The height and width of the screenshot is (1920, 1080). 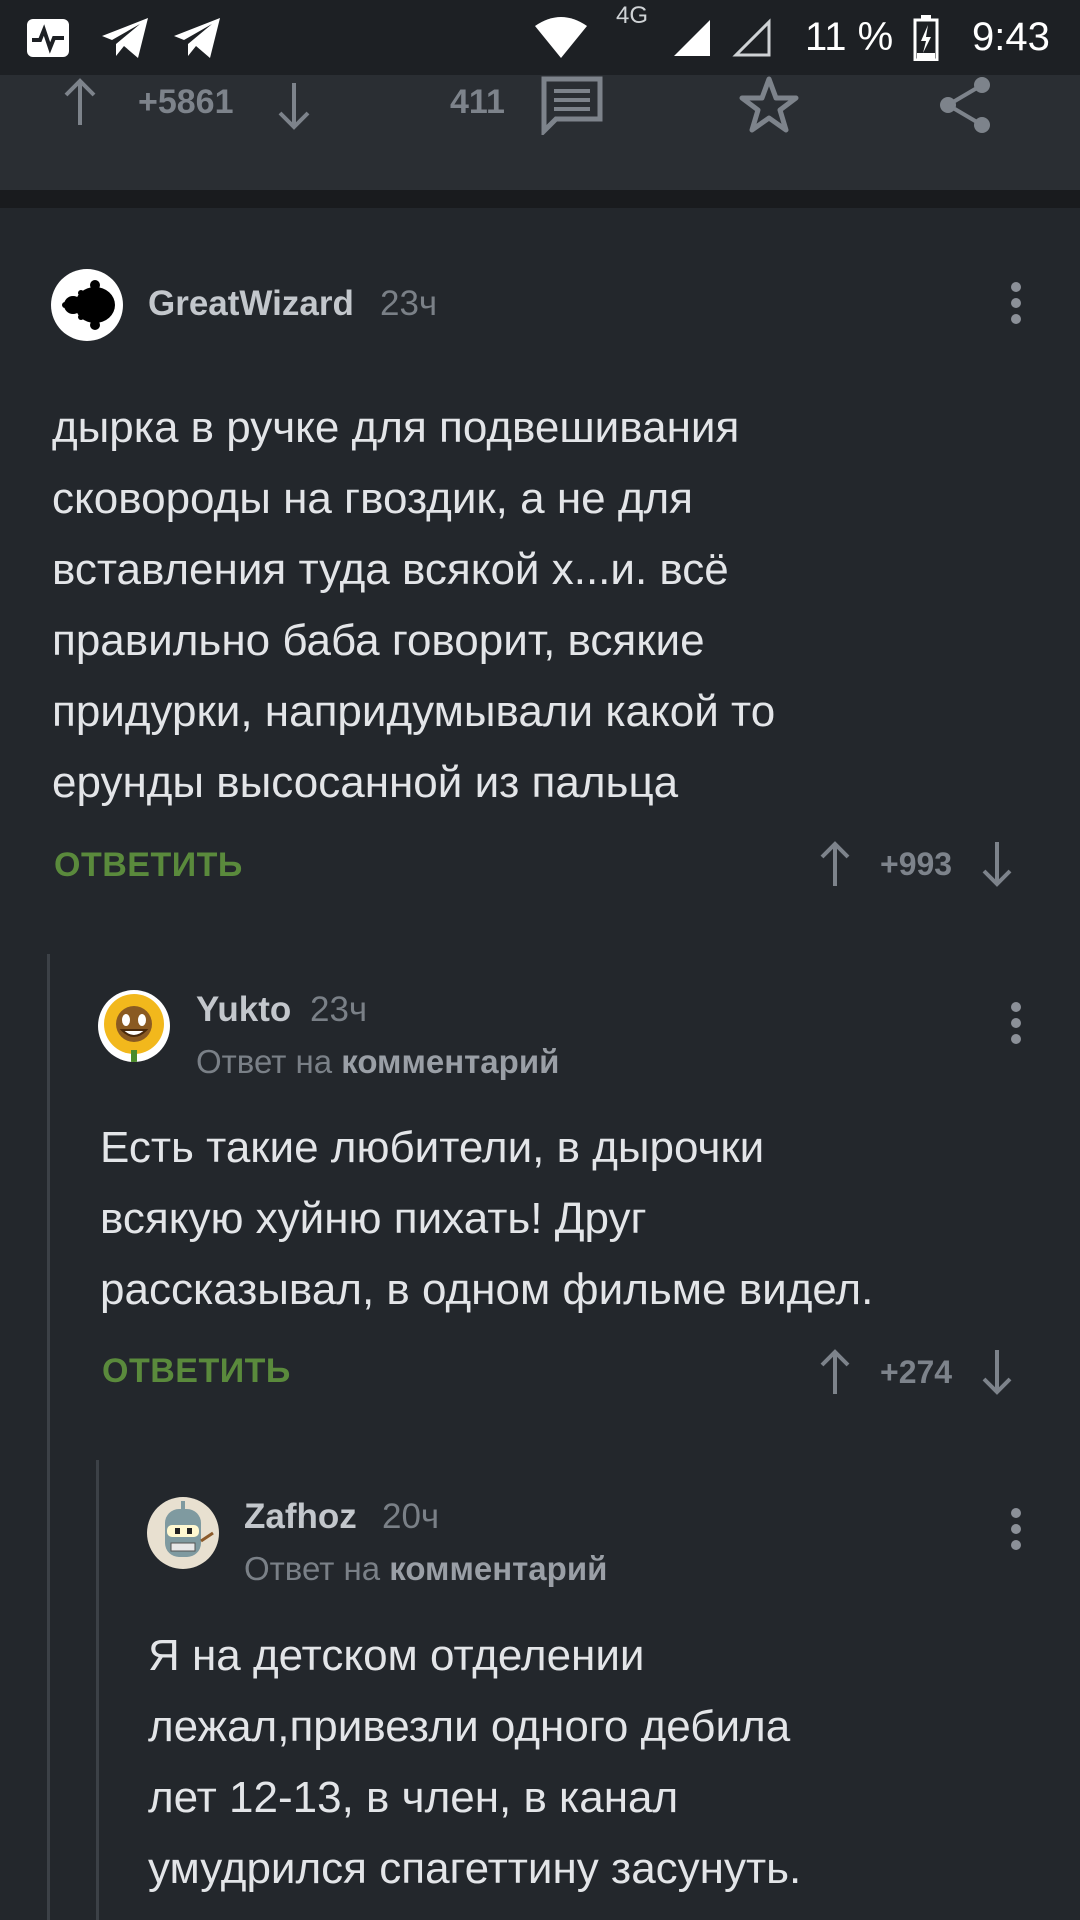 What do you see at coordinates (1011, 37) in the screenshot?
I see `clock: 9:43` at bounding box center [1011, 37].